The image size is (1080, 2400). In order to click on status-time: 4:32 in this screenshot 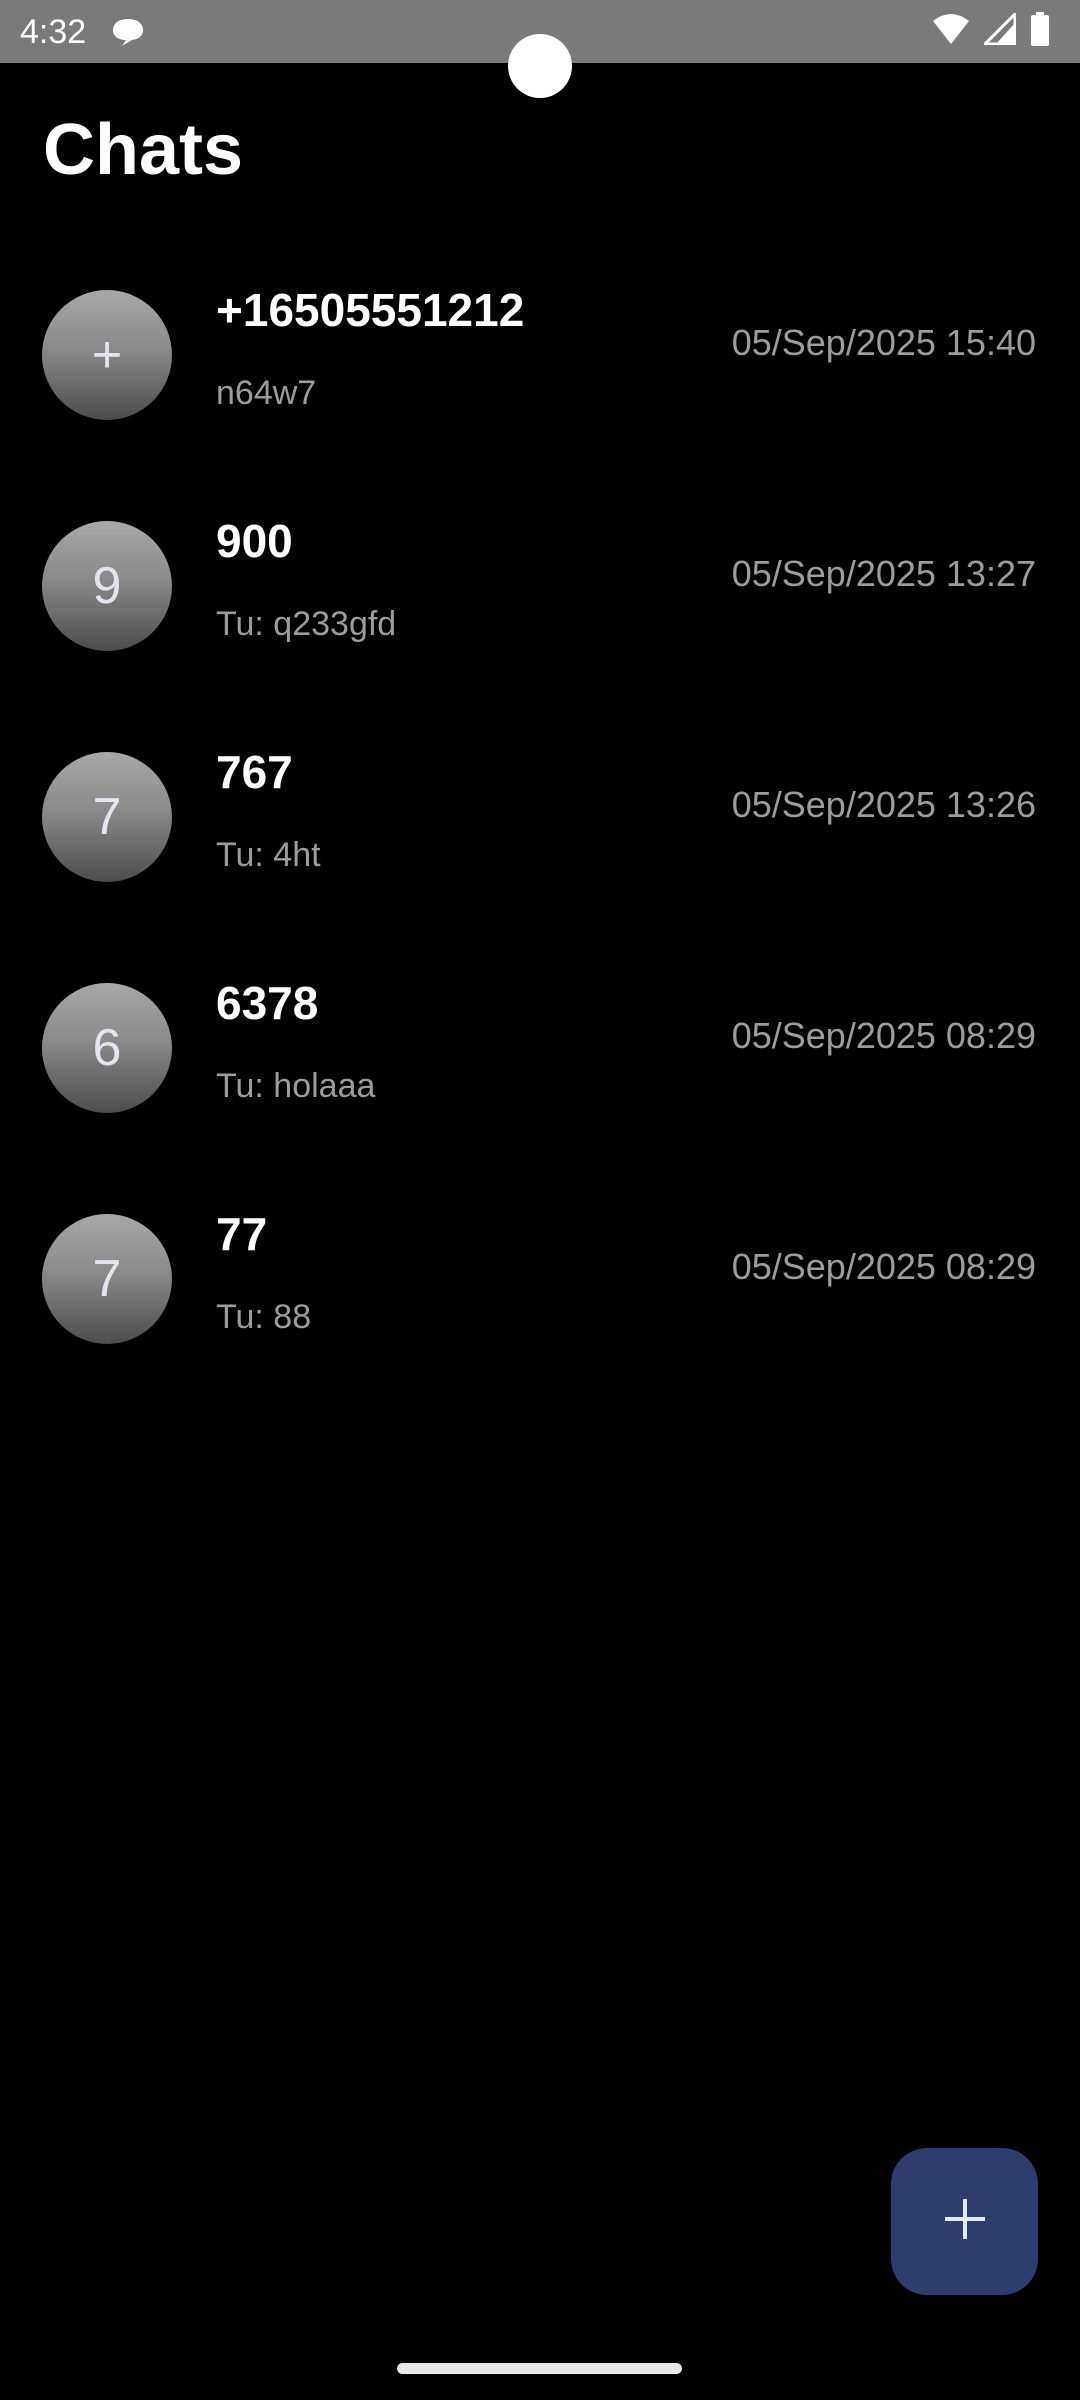, I will do `click(53, 32)`.